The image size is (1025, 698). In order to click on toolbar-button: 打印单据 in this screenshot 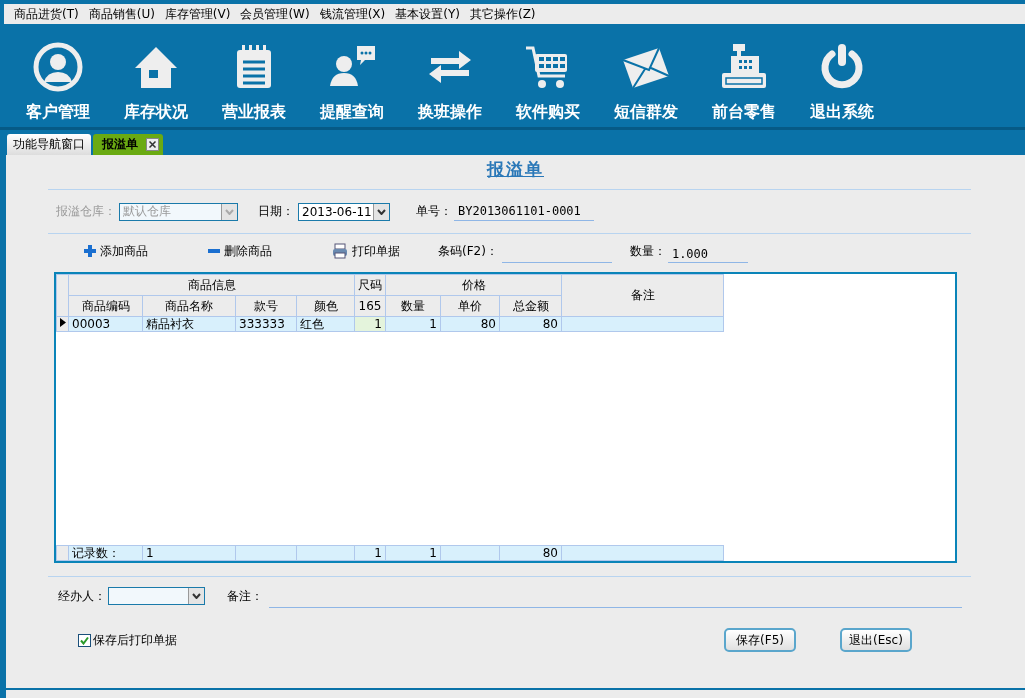, I will do `click(366, 251)`.